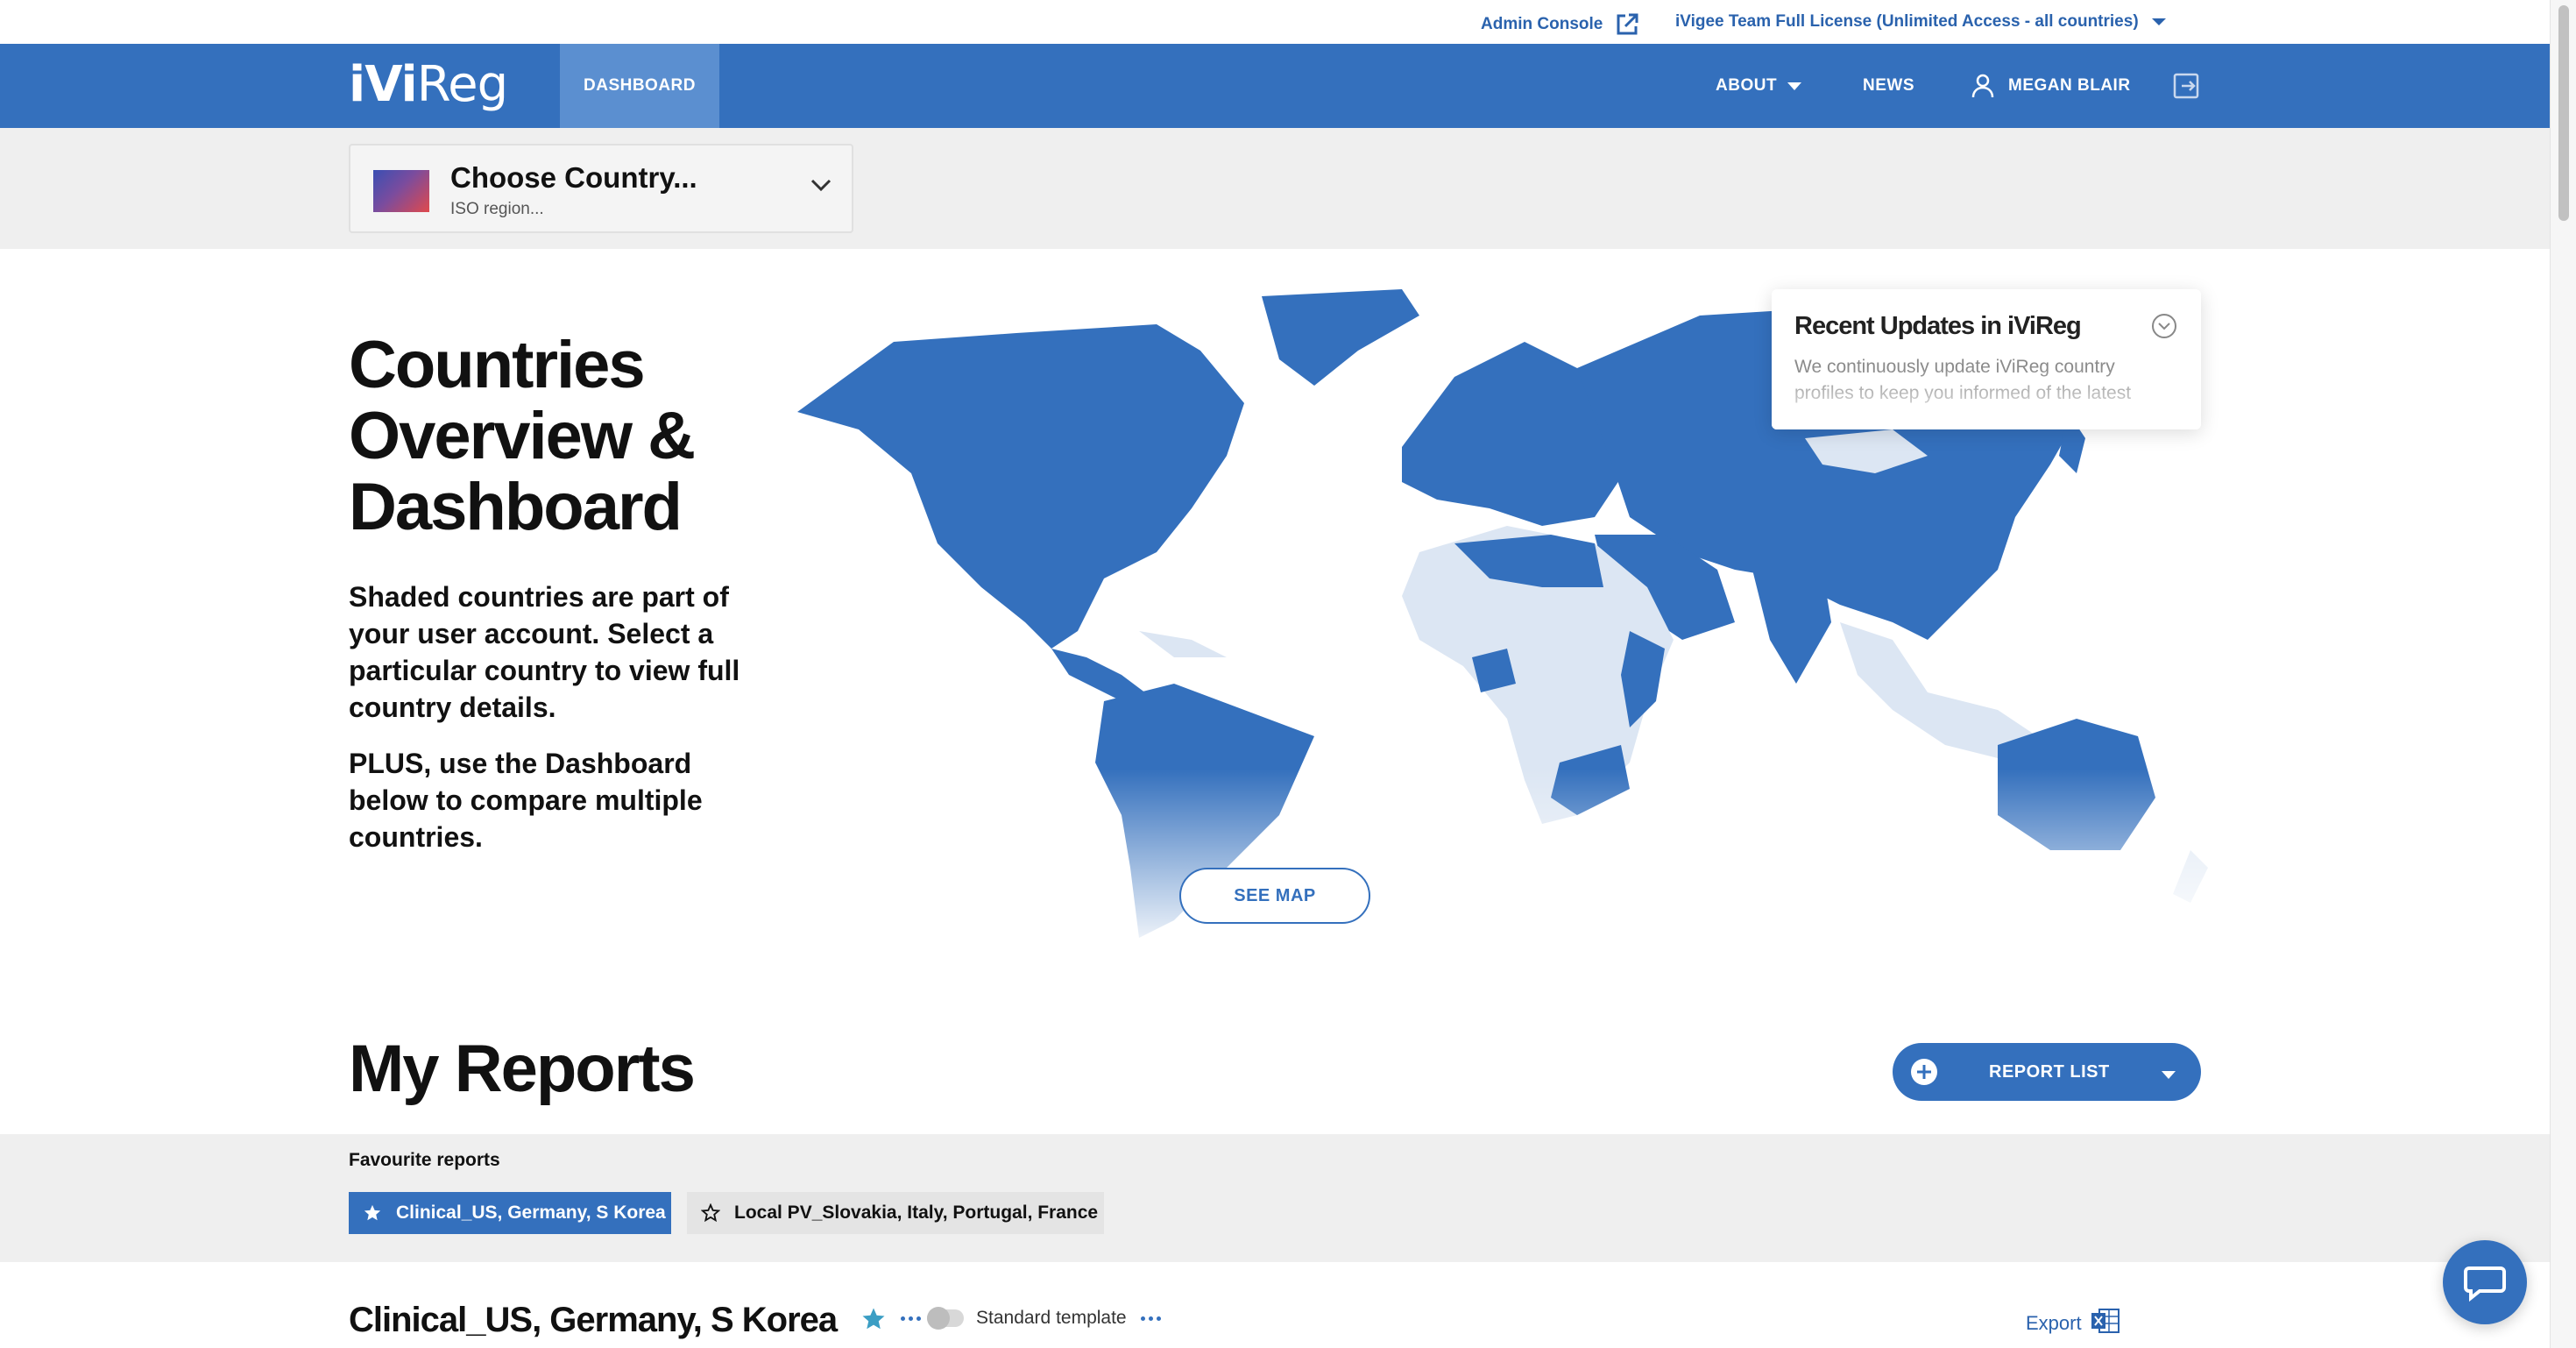 The width and height of the screenshot is (2576, 1348). Describe the element at coordinates (1274, 896) in the screenshot. I see `see-map-button: SEE MAP` at that location.